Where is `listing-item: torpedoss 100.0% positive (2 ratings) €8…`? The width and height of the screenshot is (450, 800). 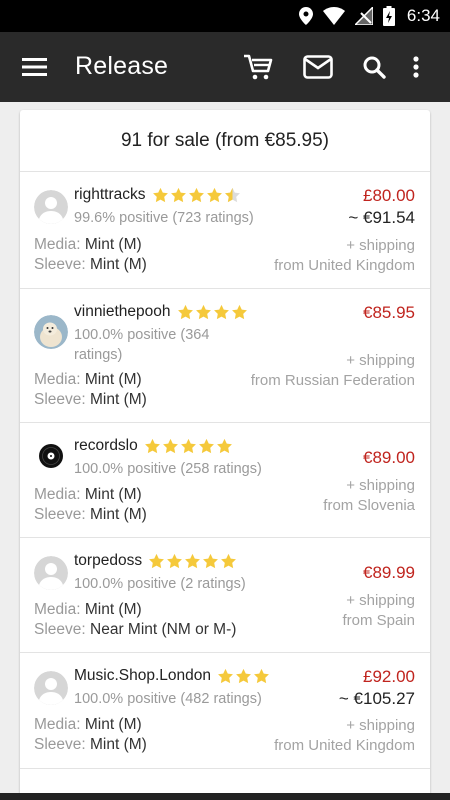 listing-item: torpedoss 100.0% positive (2 ratings) €8… is located at coordinates (225, 595).